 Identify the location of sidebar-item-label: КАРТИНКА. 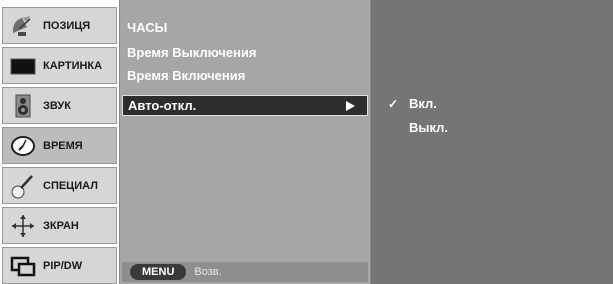
(73, 65).